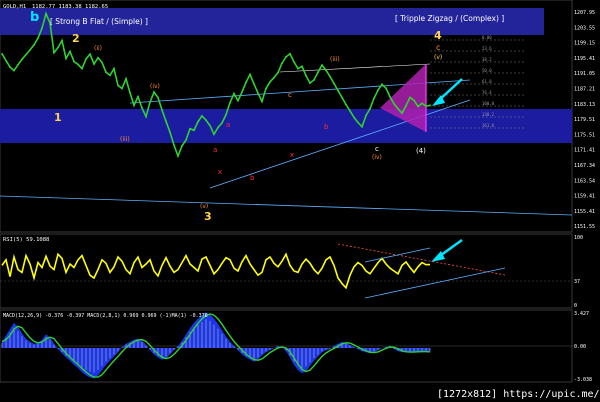 Image resolution: width=600 pixels, height=402 pixels. What do you see at coordinates (488, 125) in the screenshot?
I see `fib-level-label: 161.8` at bounding box center [488, 125].